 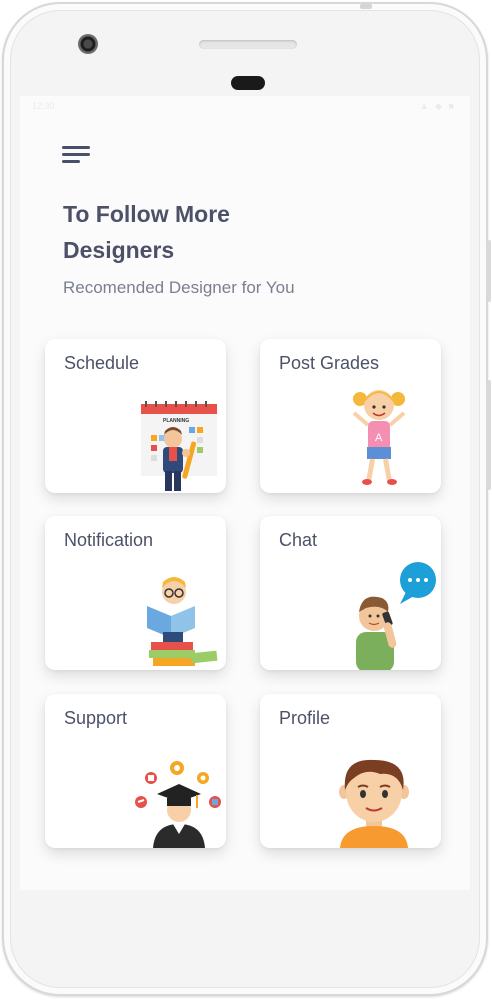 What do you see at coordinates (135, 593) in the screenshot?
I see `card-notification: Notification` at bounding box center [135, 593].